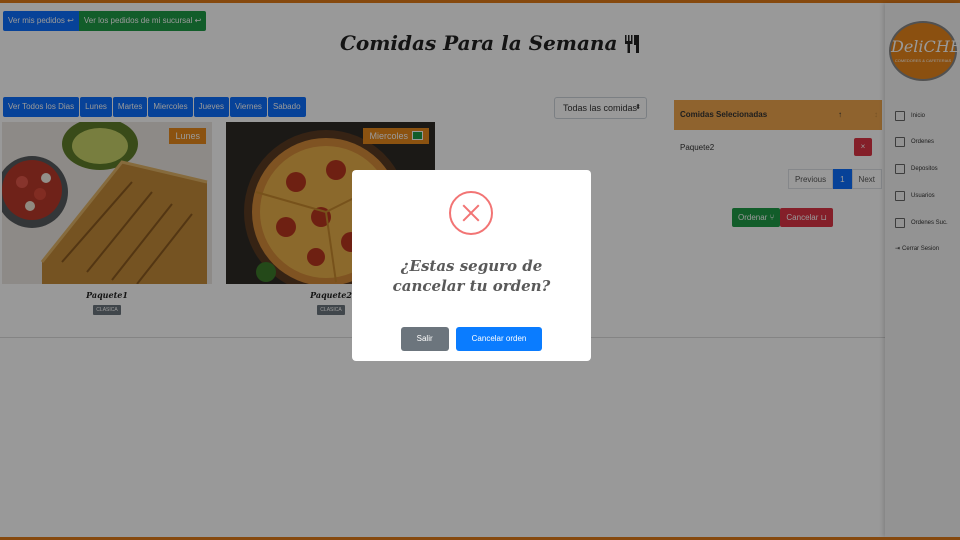 This screenshot has height=540, width=960. Describe the element at coordinates (424, 339) in the screenshot. I see `salir-button: Salir` at that location.